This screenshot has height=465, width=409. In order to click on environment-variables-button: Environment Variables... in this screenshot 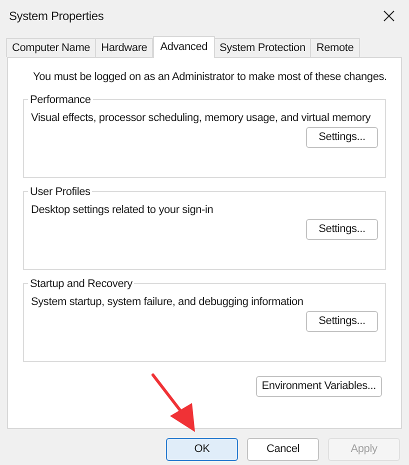, I will do `click(319, 386)`.